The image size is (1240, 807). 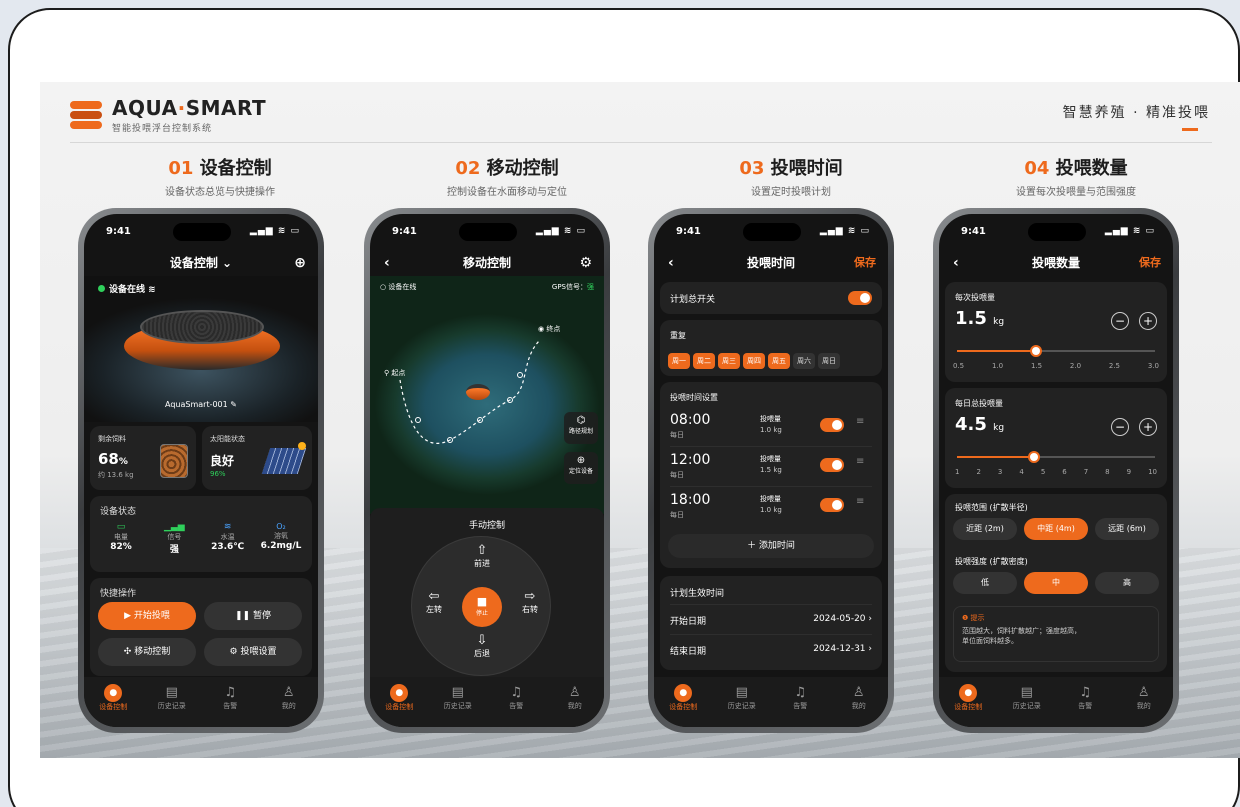 I want to click on tick-label: 6, so click(x=1064, y=472).